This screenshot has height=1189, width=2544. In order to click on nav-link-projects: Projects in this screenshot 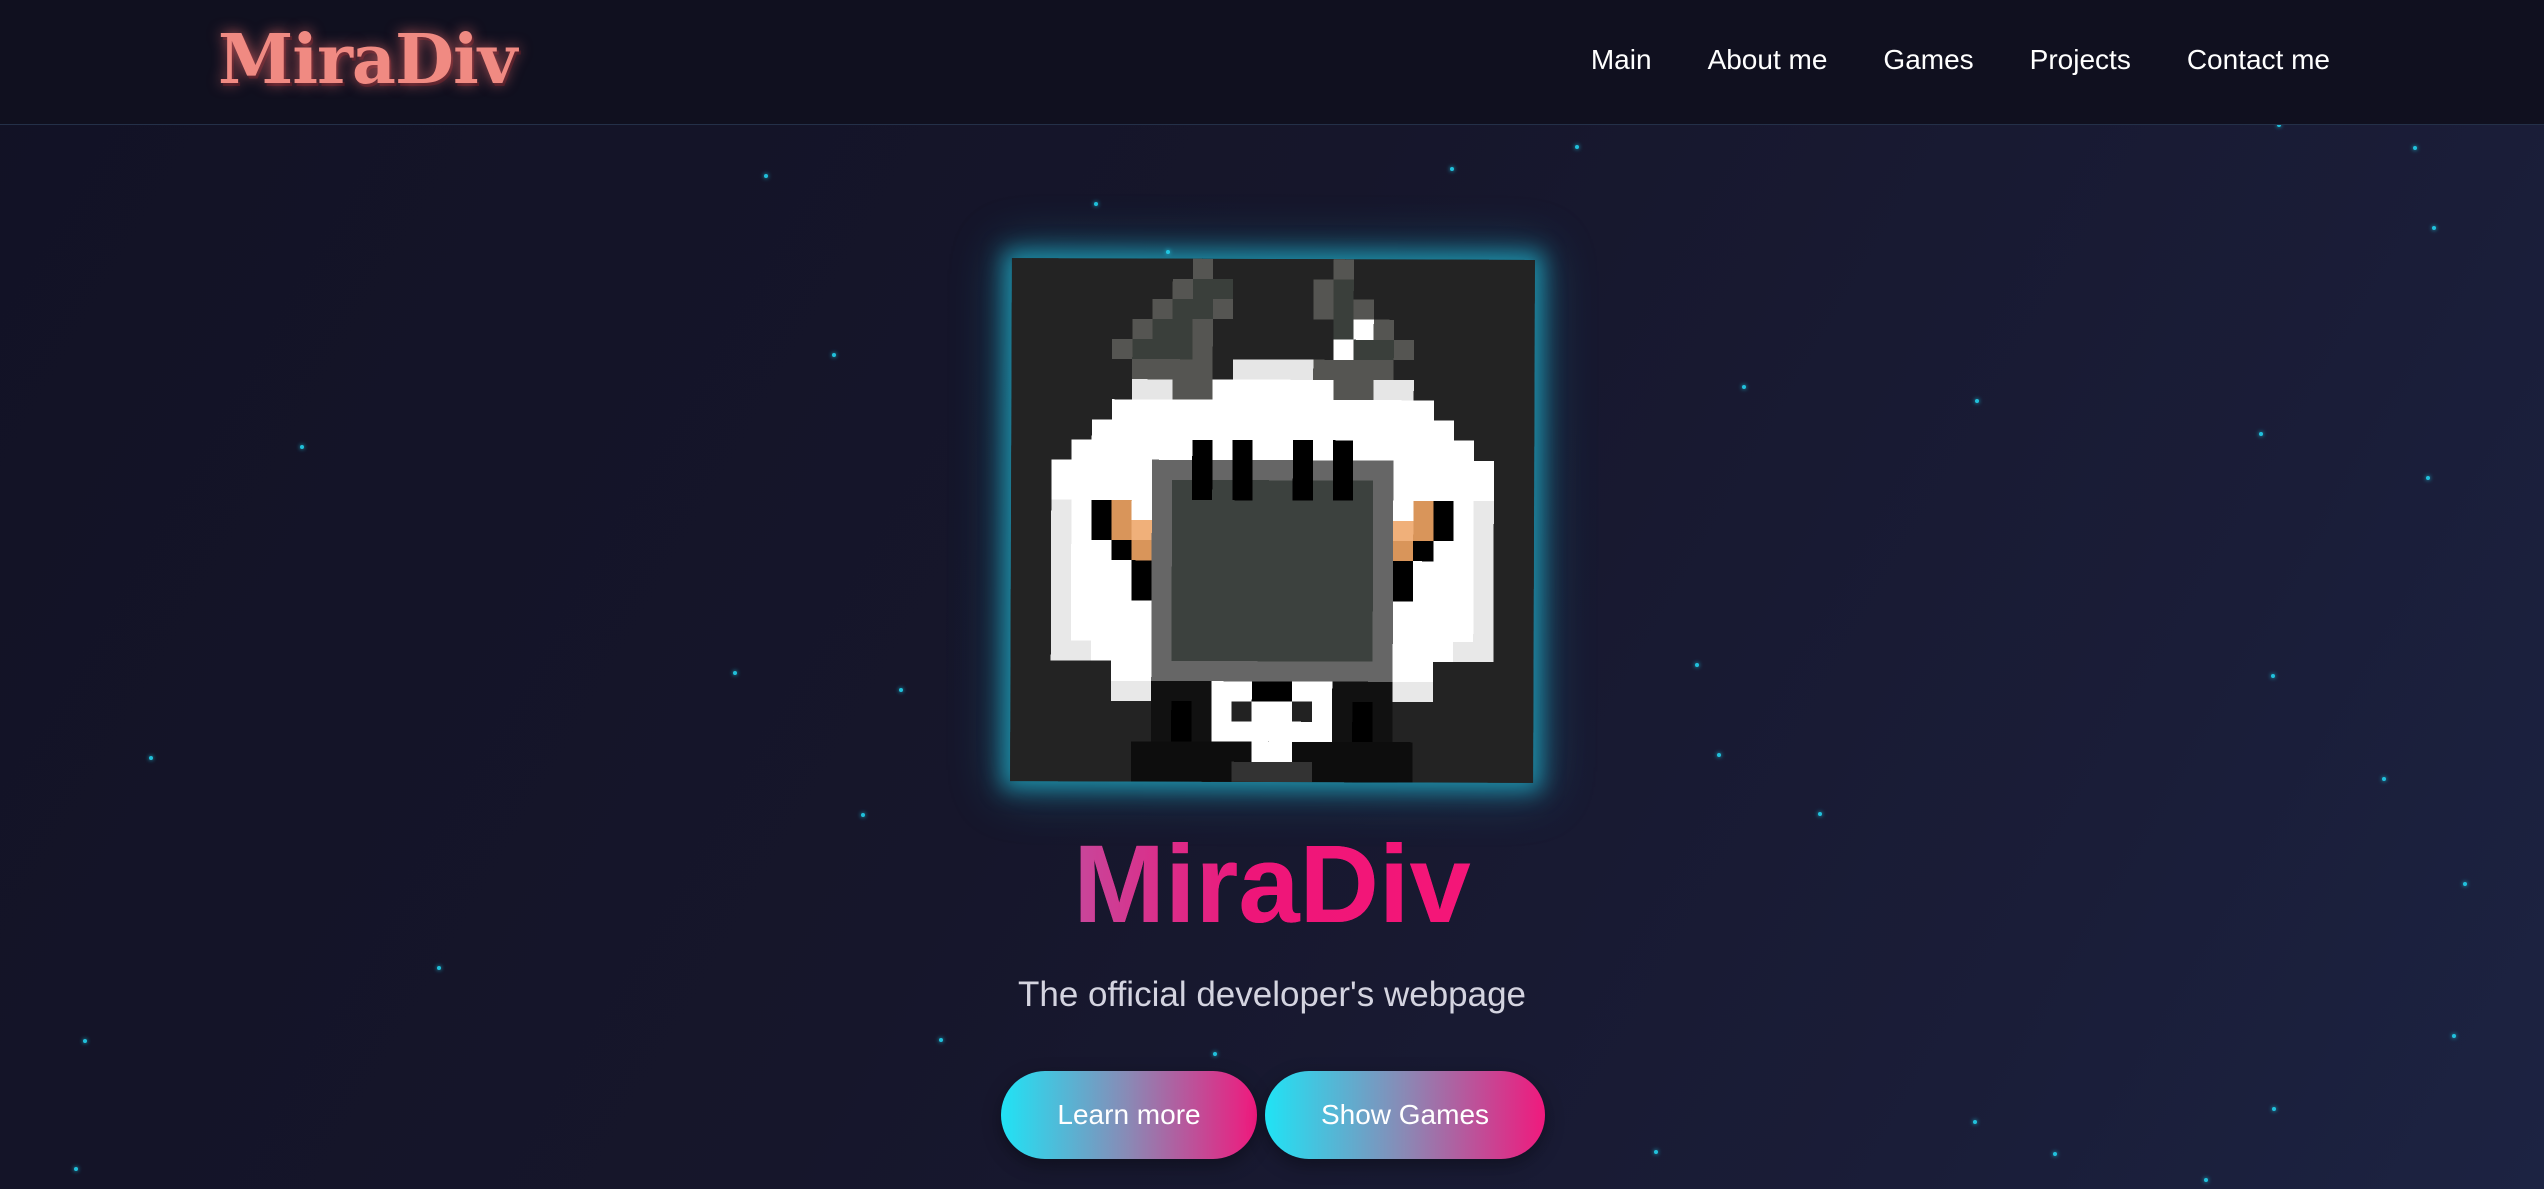, I will do `click(2080, 60)`.